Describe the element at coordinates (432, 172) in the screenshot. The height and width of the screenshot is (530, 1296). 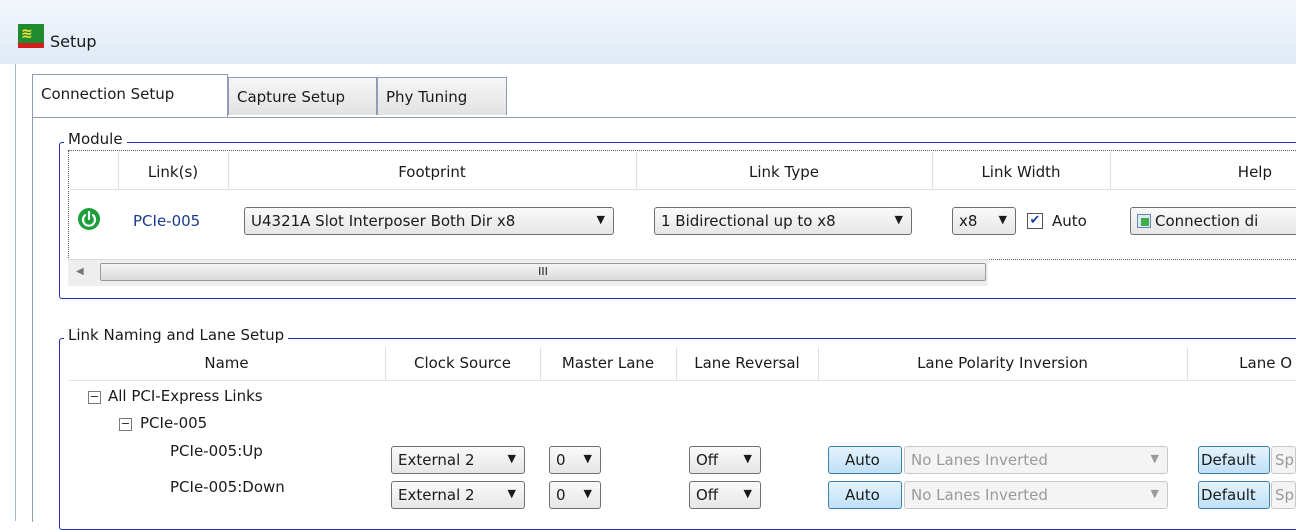
I see `column-footprint: Footprint` at that location.